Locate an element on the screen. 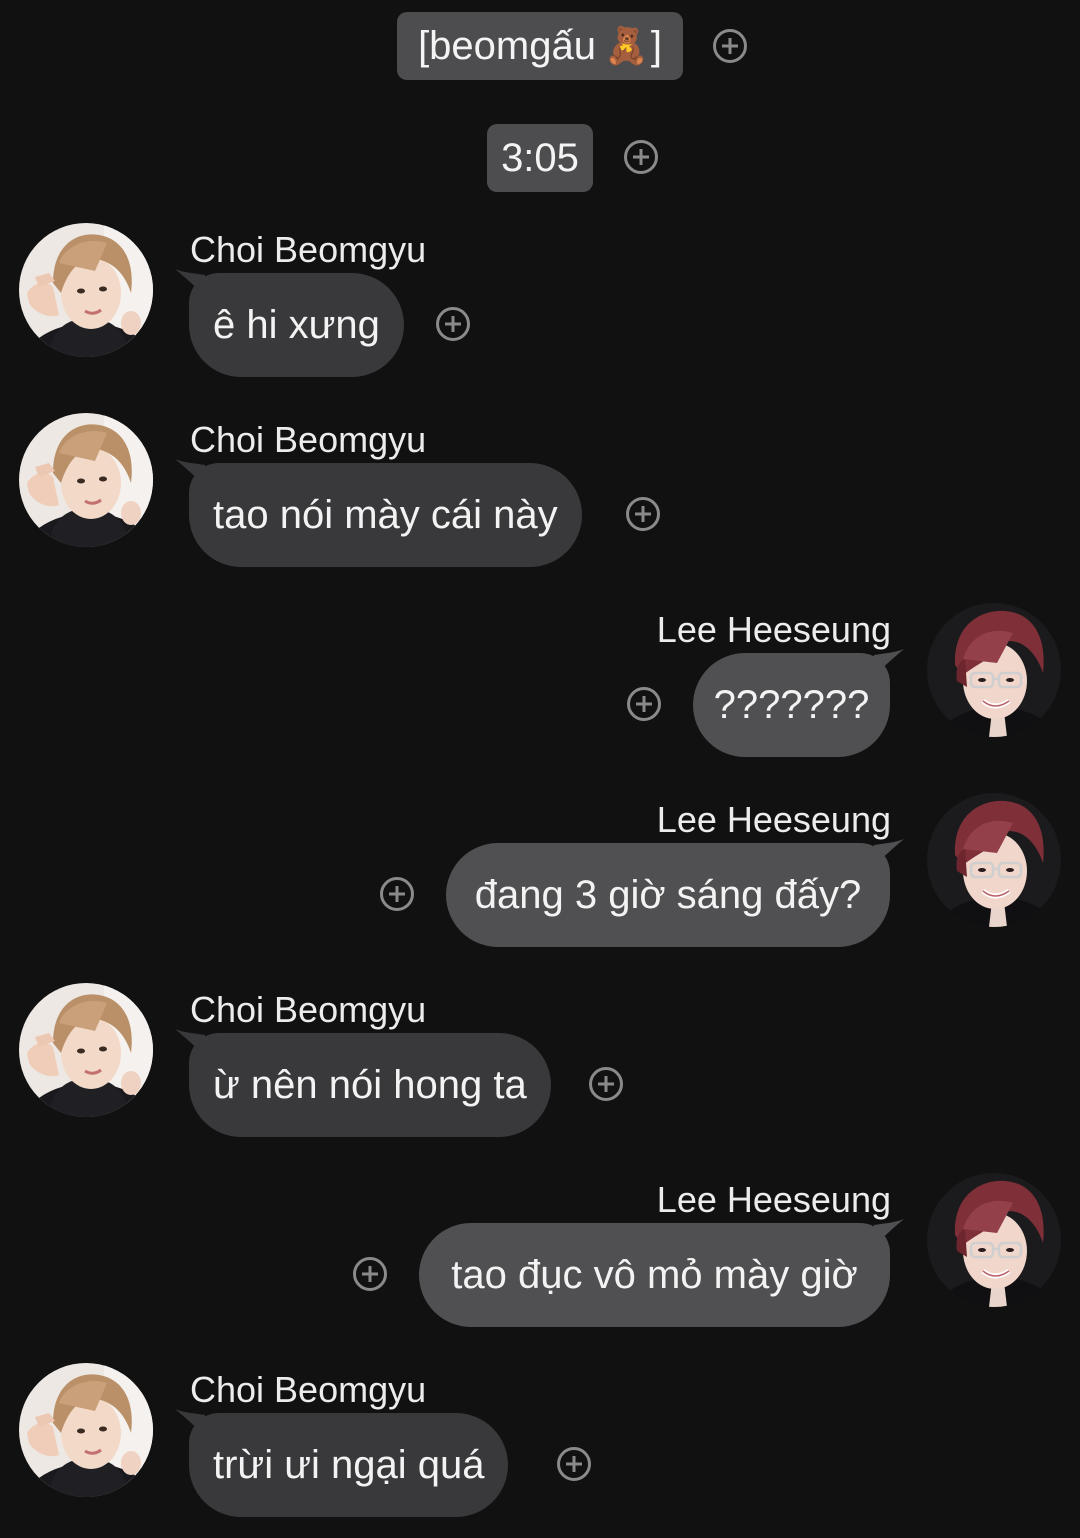 Image resolution: width=1080 pixels, height=1538 pixels. message-text: ừ nên nói hong ta is located at coordinates (370, 1084).